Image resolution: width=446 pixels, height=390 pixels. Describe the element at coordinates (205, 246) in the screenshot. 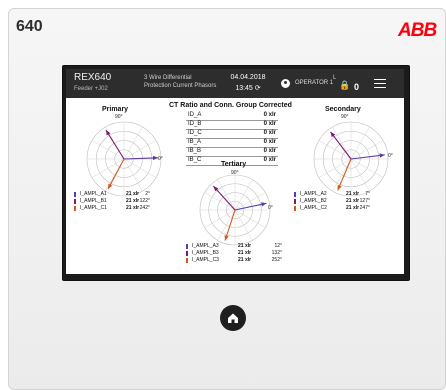

I see `legend-name: I_AMPL_A3` at that location.